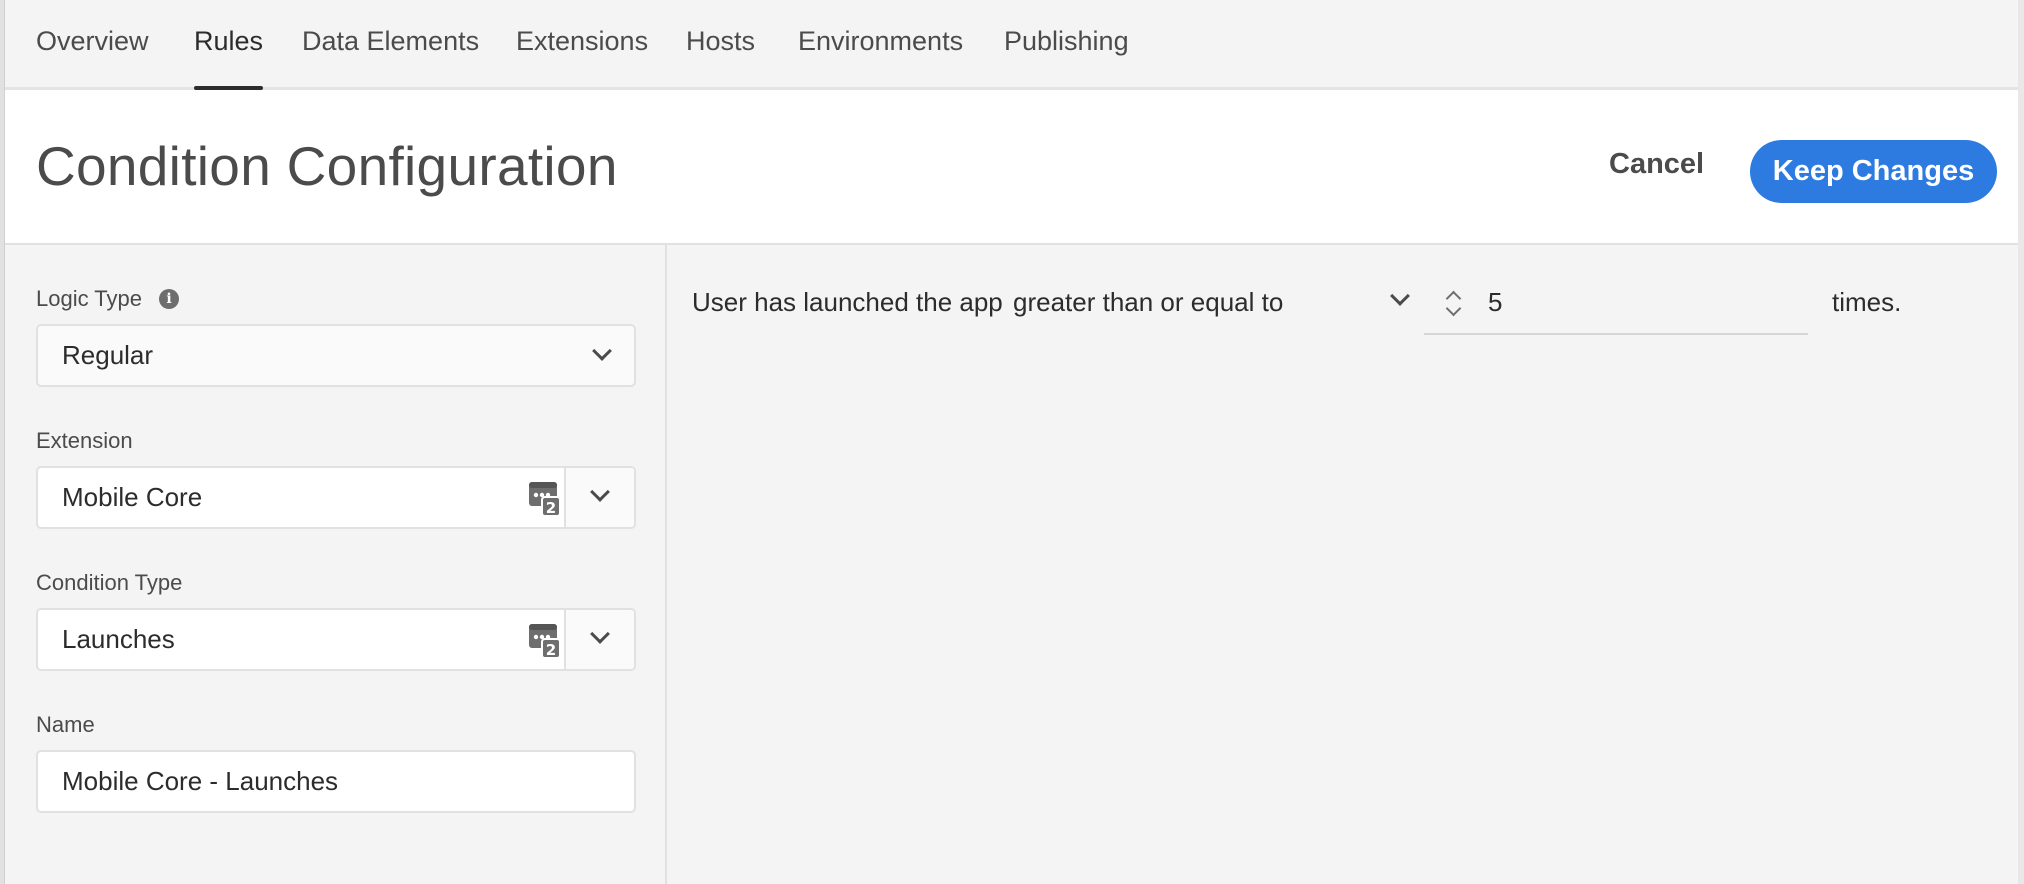 The width and height of the screenshot is (2024, 884). Describe the element at coordinates (84, 440) in the screenshot. I see `extension-label: Extension` at that location.